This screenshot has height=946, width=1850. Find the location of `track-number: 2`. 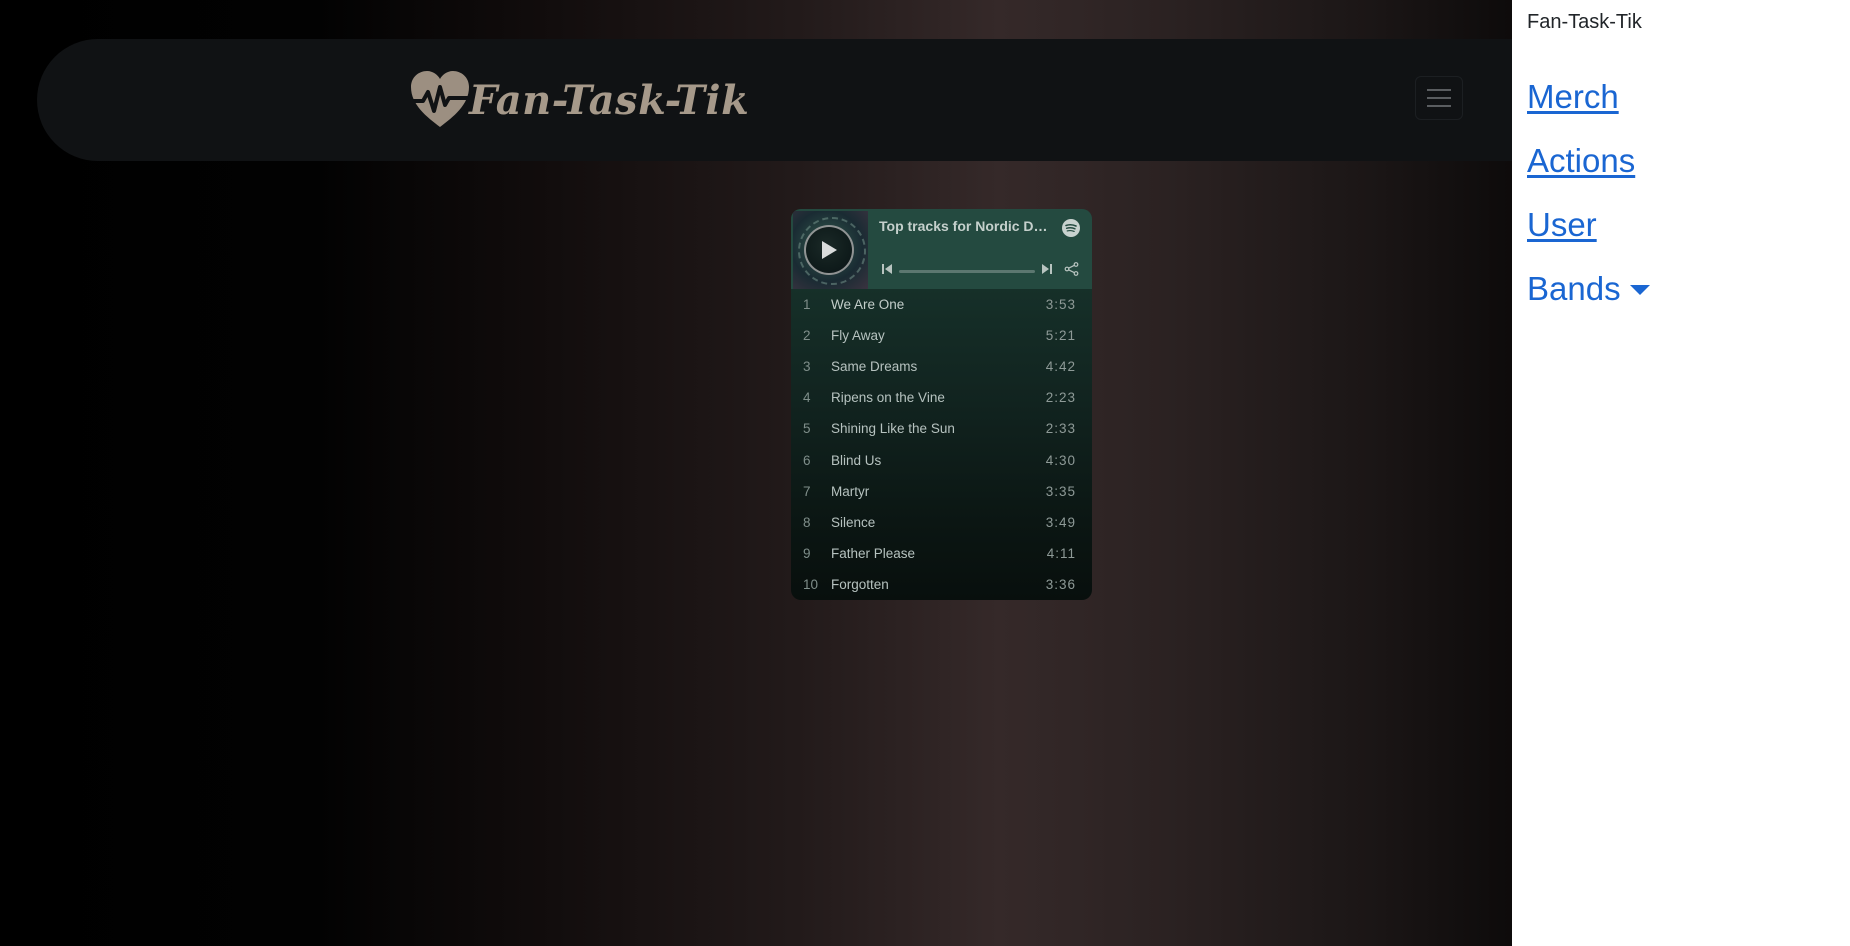

track-number: 2 is located at coordinates (807, 336).